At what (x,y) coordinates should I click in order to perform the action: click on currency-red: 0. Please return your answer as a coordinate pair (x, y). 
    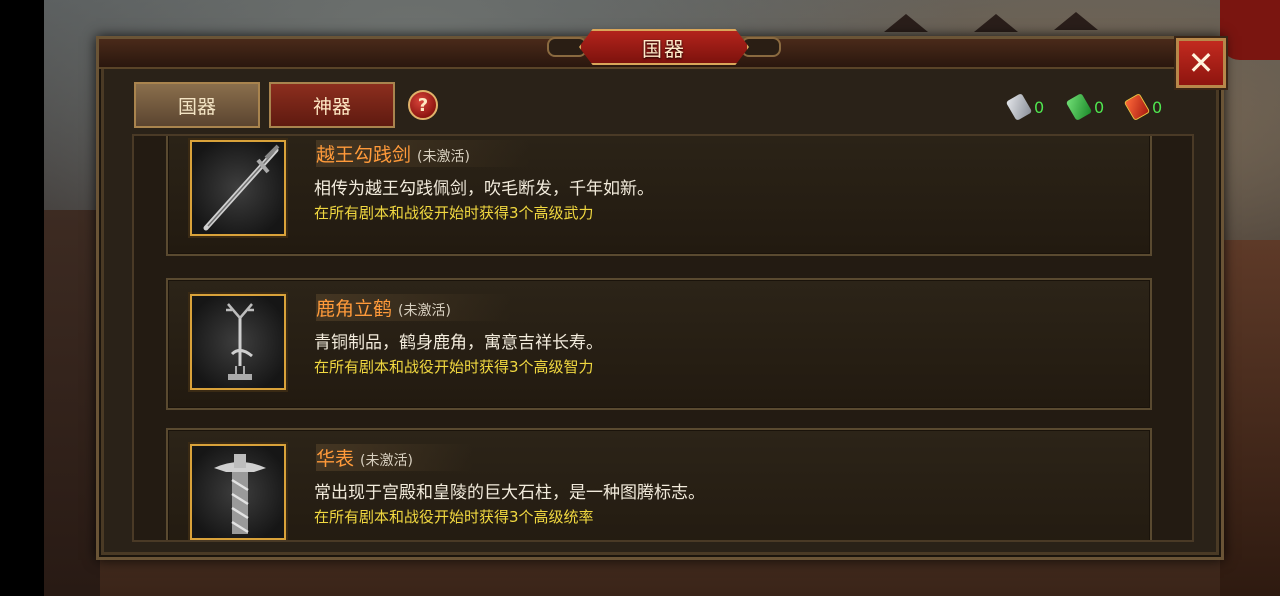
    Looking at the image, I should click on (1143, 107).